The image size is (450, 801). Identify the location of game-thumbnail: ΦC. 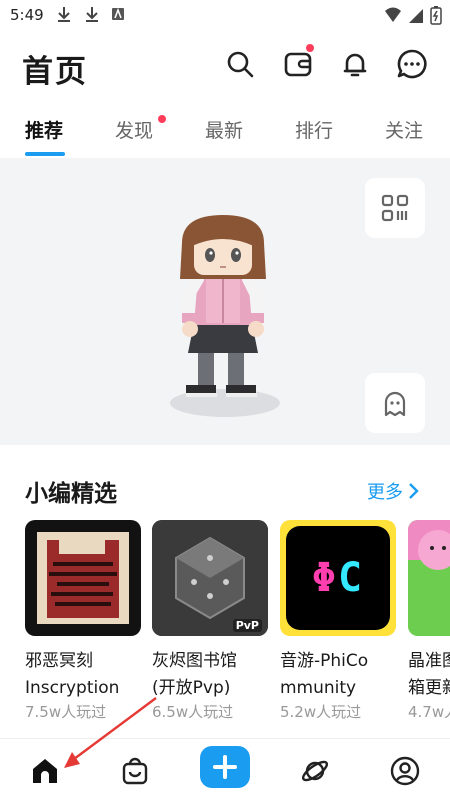
(338, 578).